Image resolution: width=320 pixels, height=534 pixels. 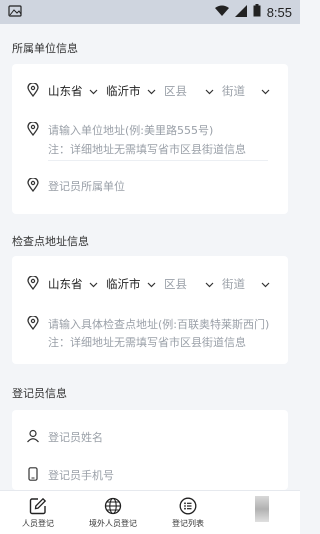 I want to click on unit-name-input: 登记员所属单位, so click(x=86, y=186).